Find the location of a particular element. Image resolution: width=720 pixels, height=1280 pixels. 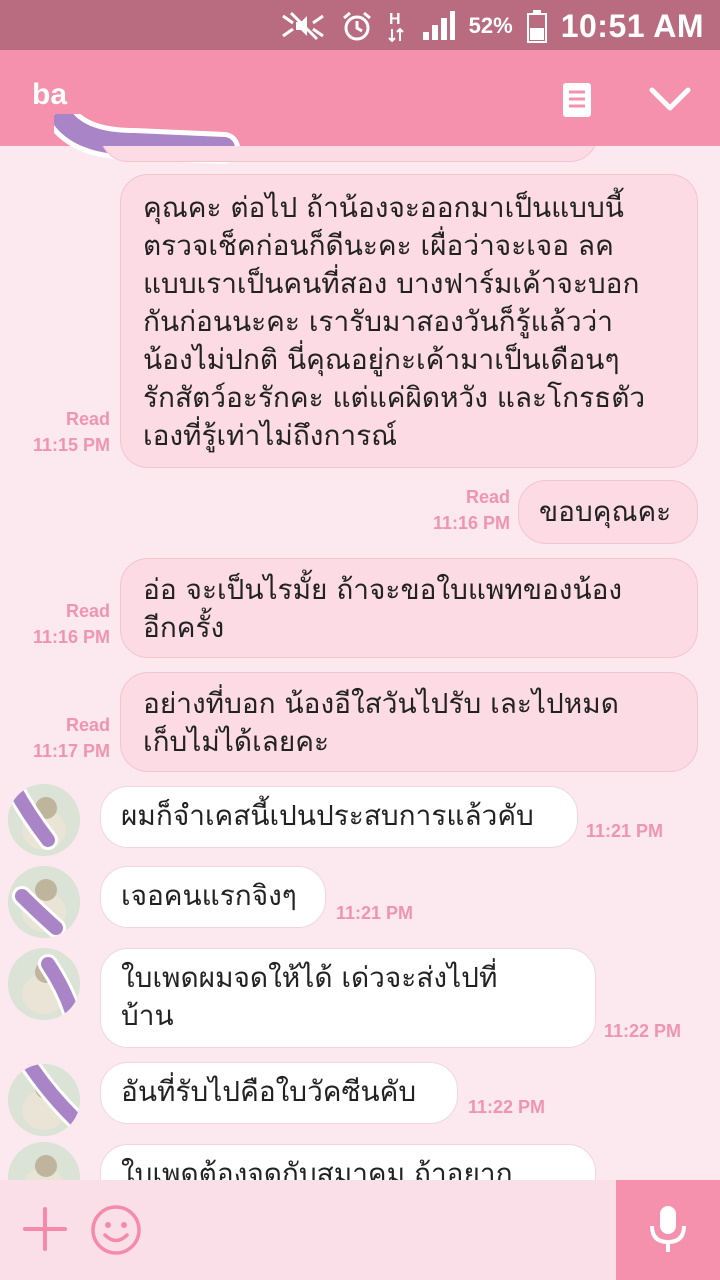

message-meta: Read 11:17 PM is located at coordinates (65, 738).